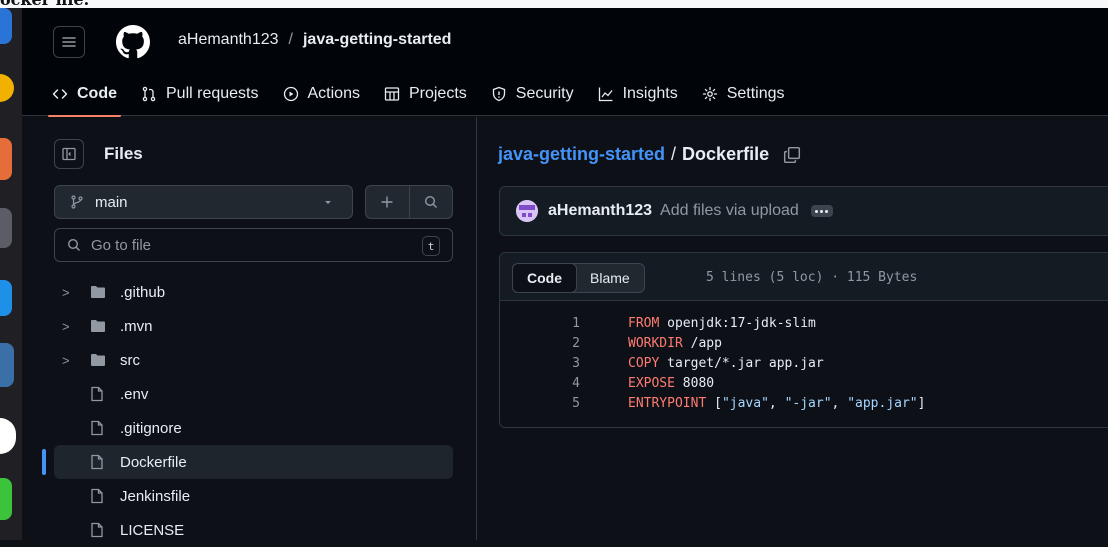 This screenshot has width=1108, height=547. Describe the element at coordinates (803, 211) in the screenshot. I see `latest-commit-bar: aHemanth123 Add files via upload` at that location.